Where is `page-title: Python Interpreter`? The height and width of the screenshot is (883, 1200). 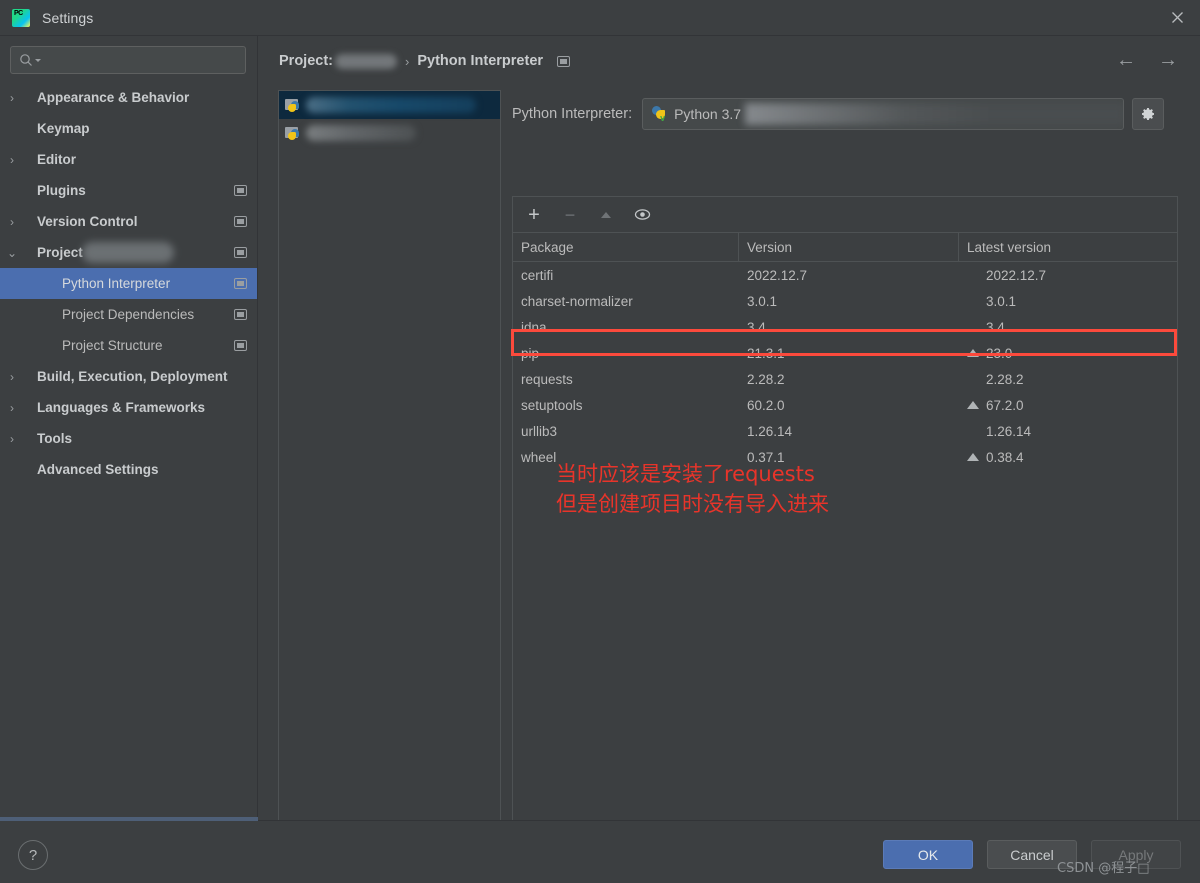 page-title: Python Interpreter is located at coordinates (480, 61).